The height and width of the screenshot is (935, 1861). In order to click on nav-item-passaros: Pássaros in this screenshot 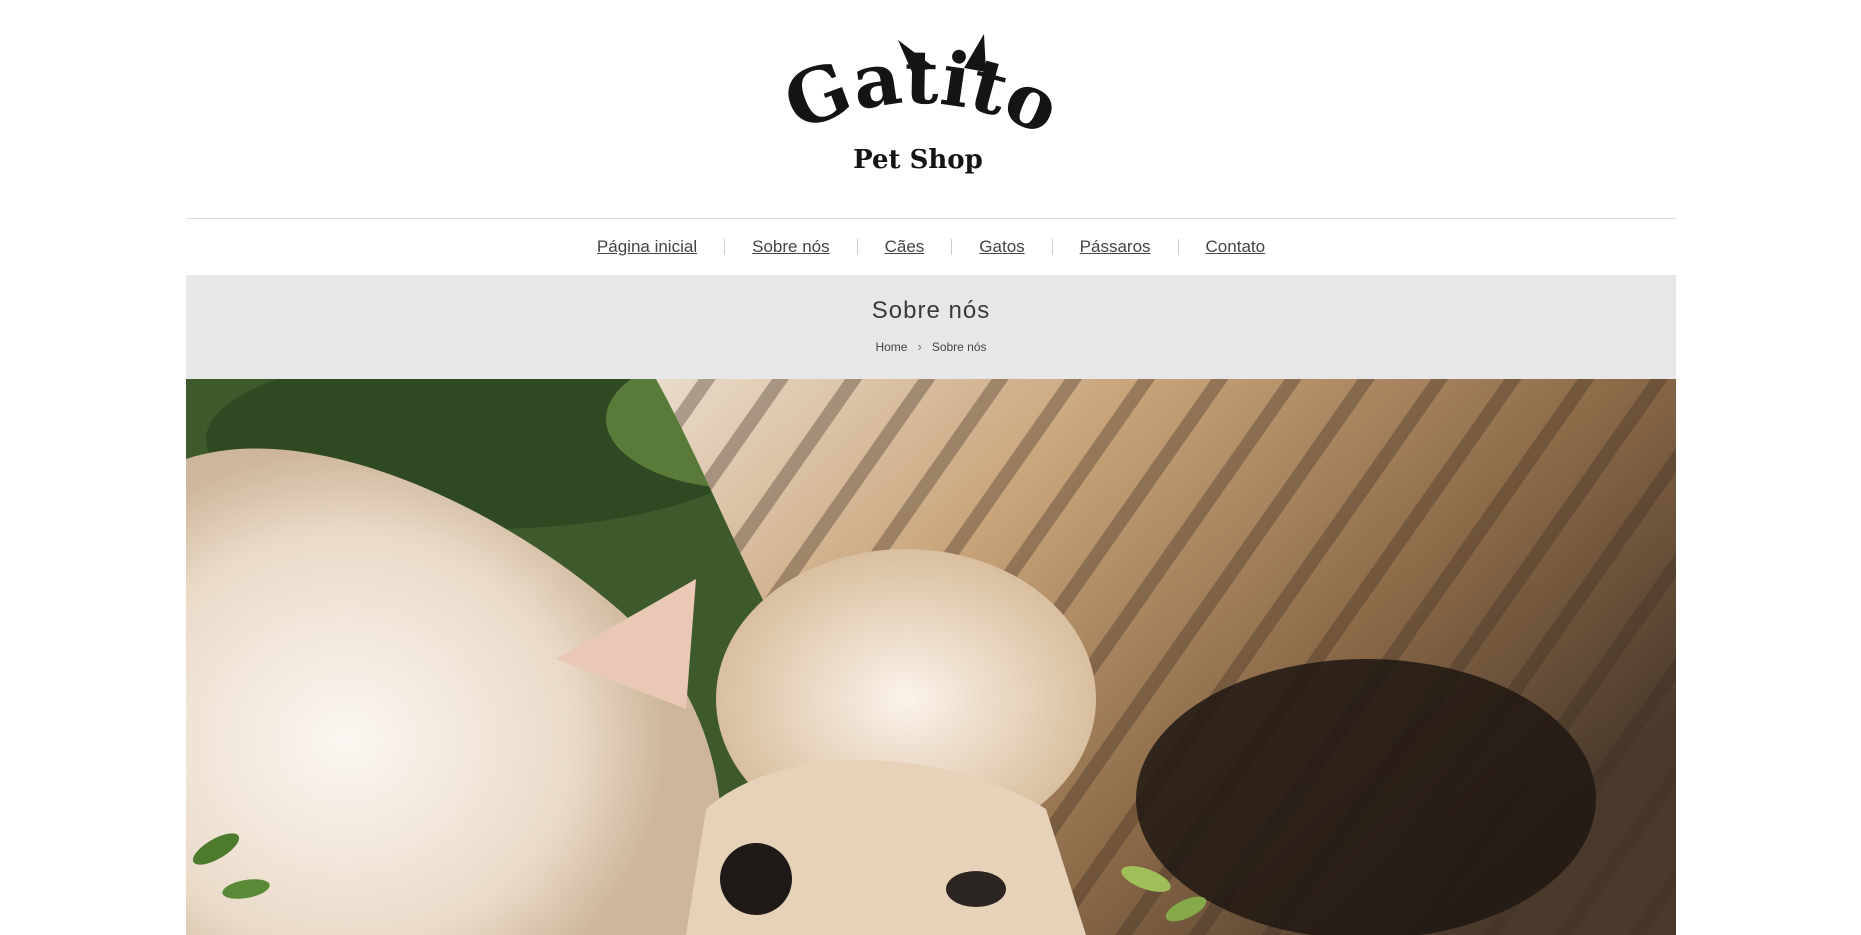, I will do `click(1115, 247)`.